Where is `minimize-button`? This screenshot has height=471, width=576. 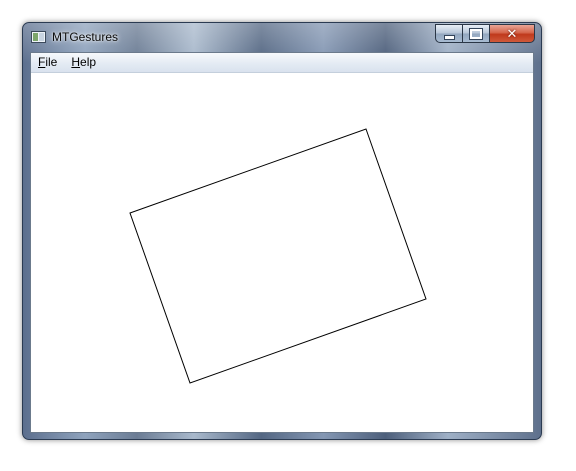
minimize-button is located at coordinates (448, 33).